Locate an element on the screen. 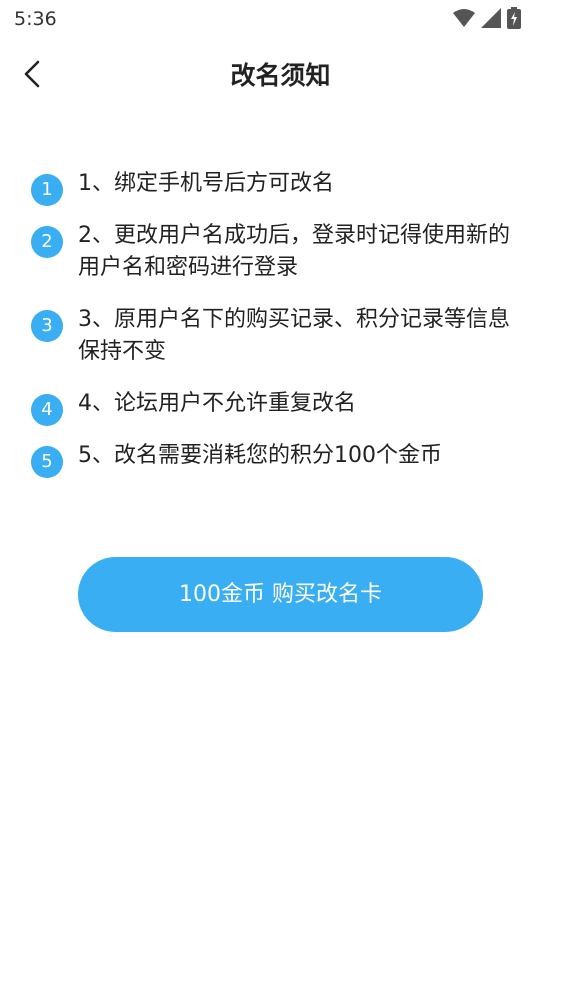  notice-text: 1、绑定手机号后方可改名 is located at coordinates (206, 183).